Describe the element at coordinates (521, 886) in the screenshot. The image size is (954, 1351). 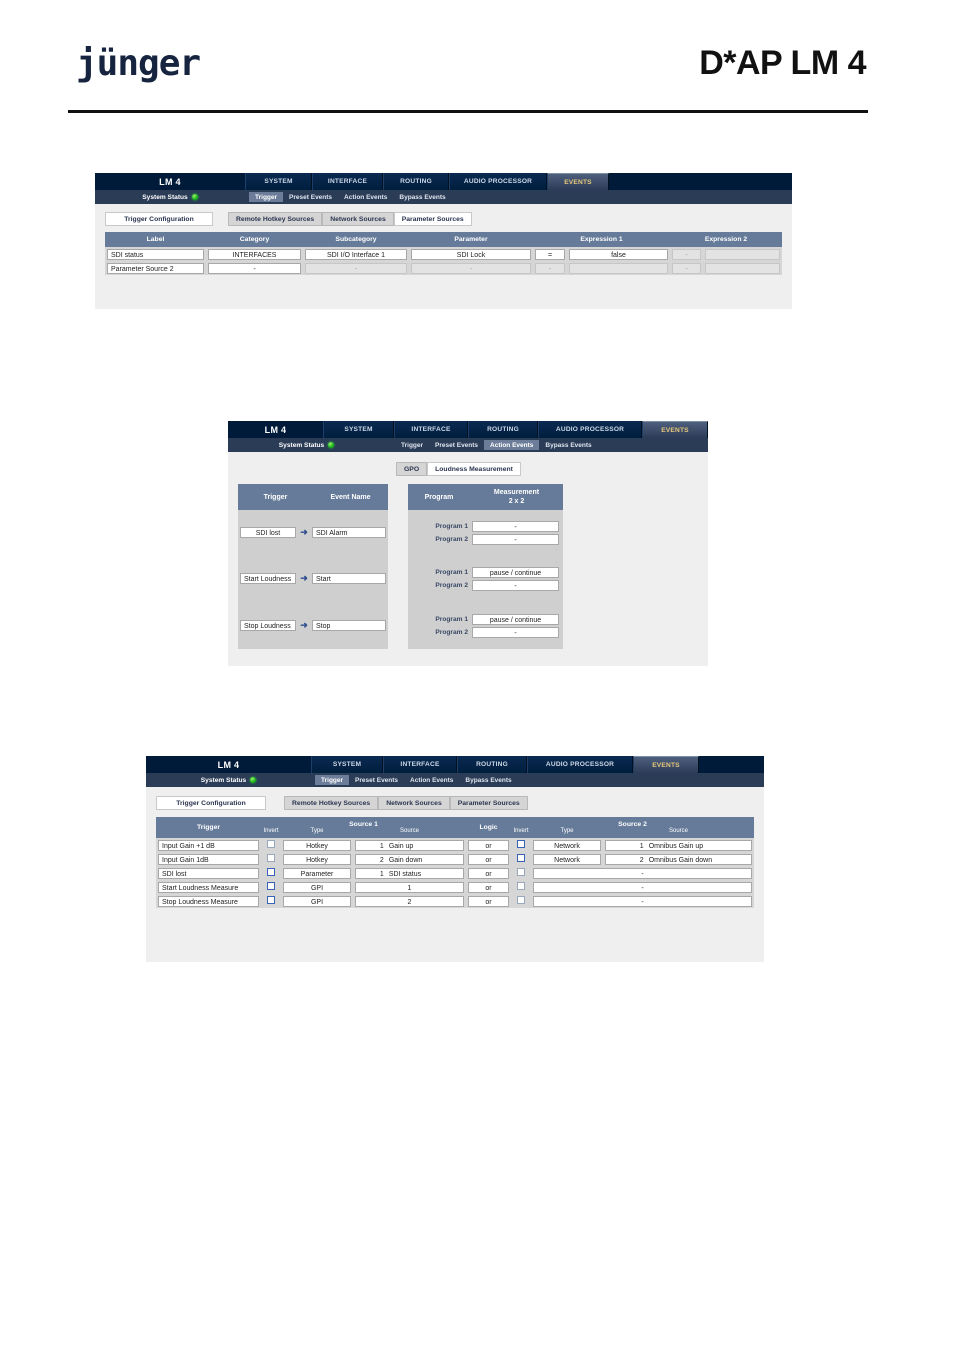
I see `row3-invert-2-checkbox` at that location.